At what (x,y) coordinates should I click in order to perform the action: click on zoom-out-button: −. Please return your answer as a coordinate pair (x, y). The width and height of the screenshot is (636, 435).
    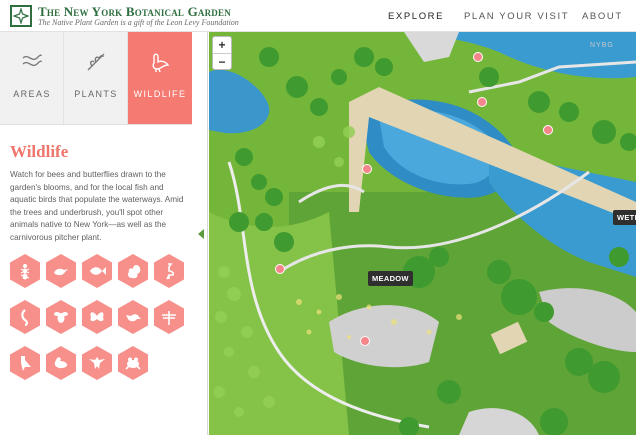
    Looking at the image, I should click on (222, 62).